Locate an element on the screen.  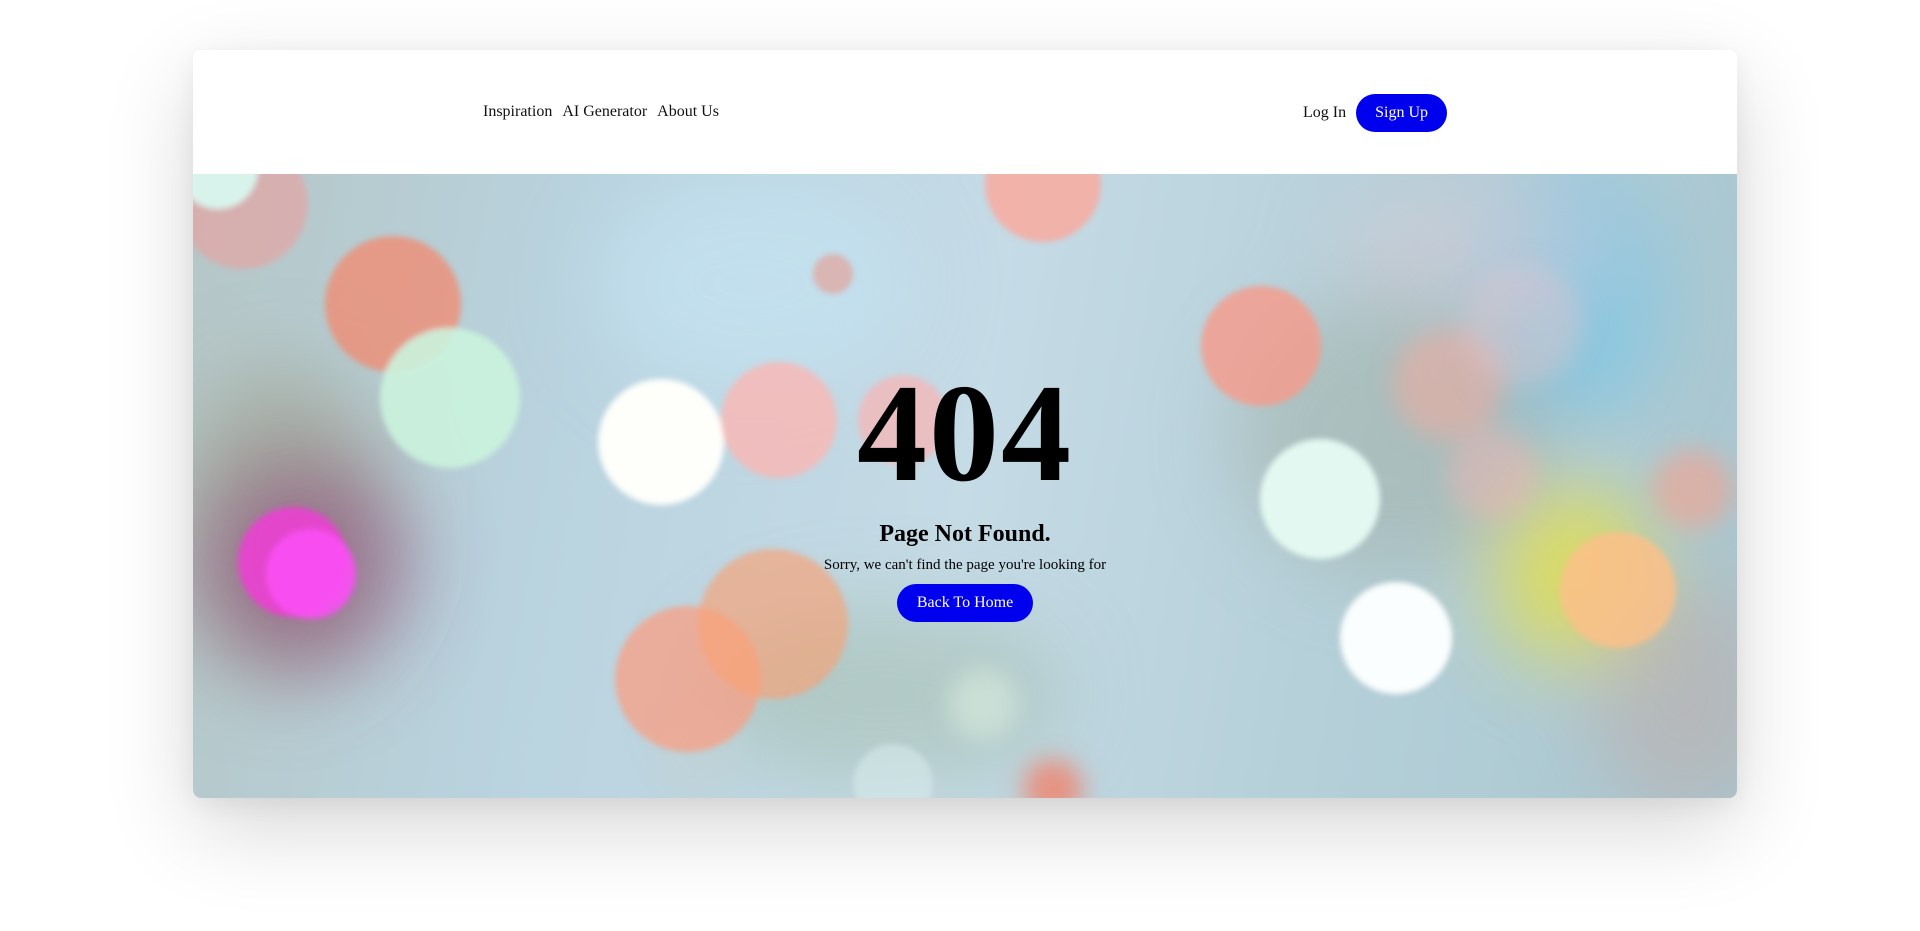
login-link: Log In is located at coordinates (1324, 113).